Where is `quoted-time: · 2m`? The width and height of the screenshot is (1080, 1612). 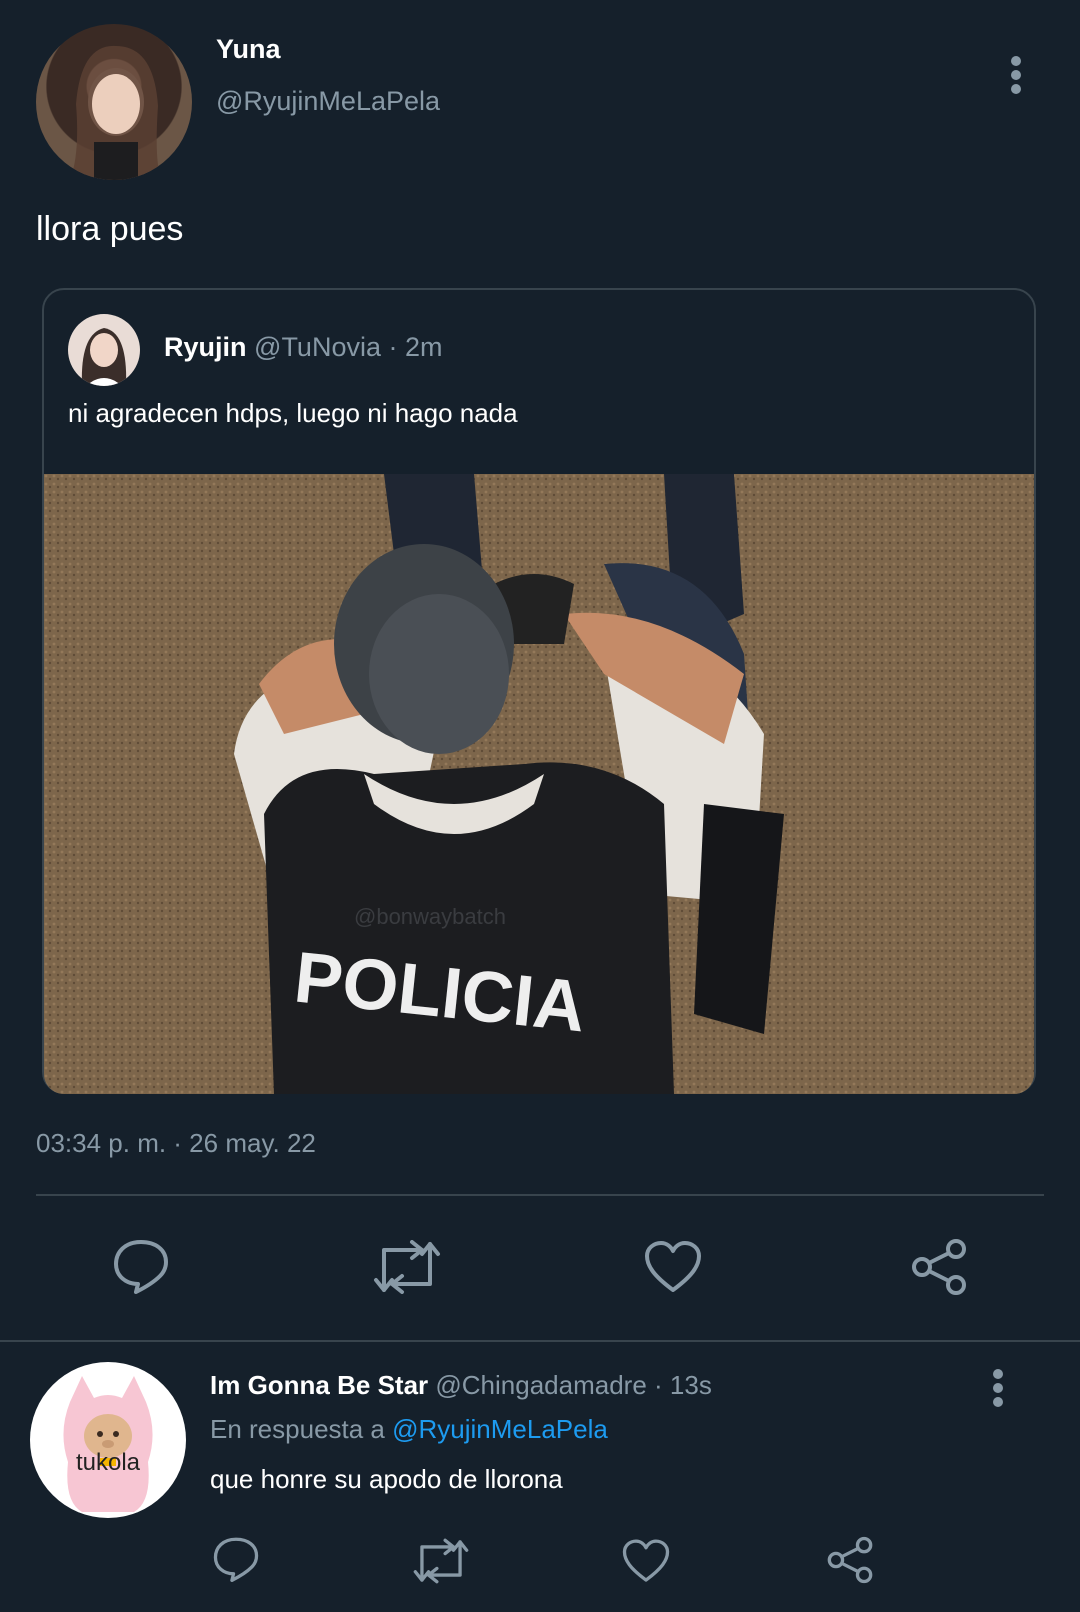
quoted-time: · 2m is located at coordinates (415, 347).